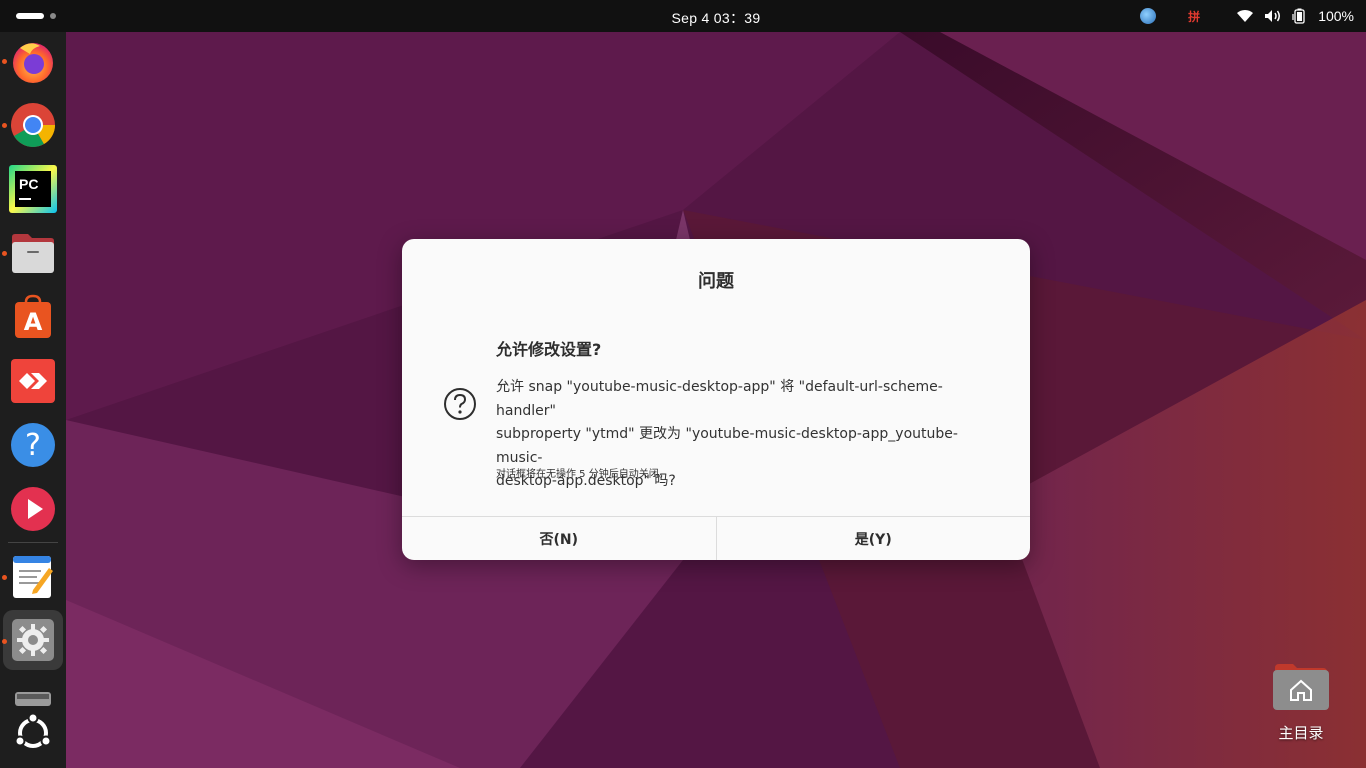  Describe the element at coordinates (33, 730) in the screenshot. I see `ubuntu-logo-icon` at that location.